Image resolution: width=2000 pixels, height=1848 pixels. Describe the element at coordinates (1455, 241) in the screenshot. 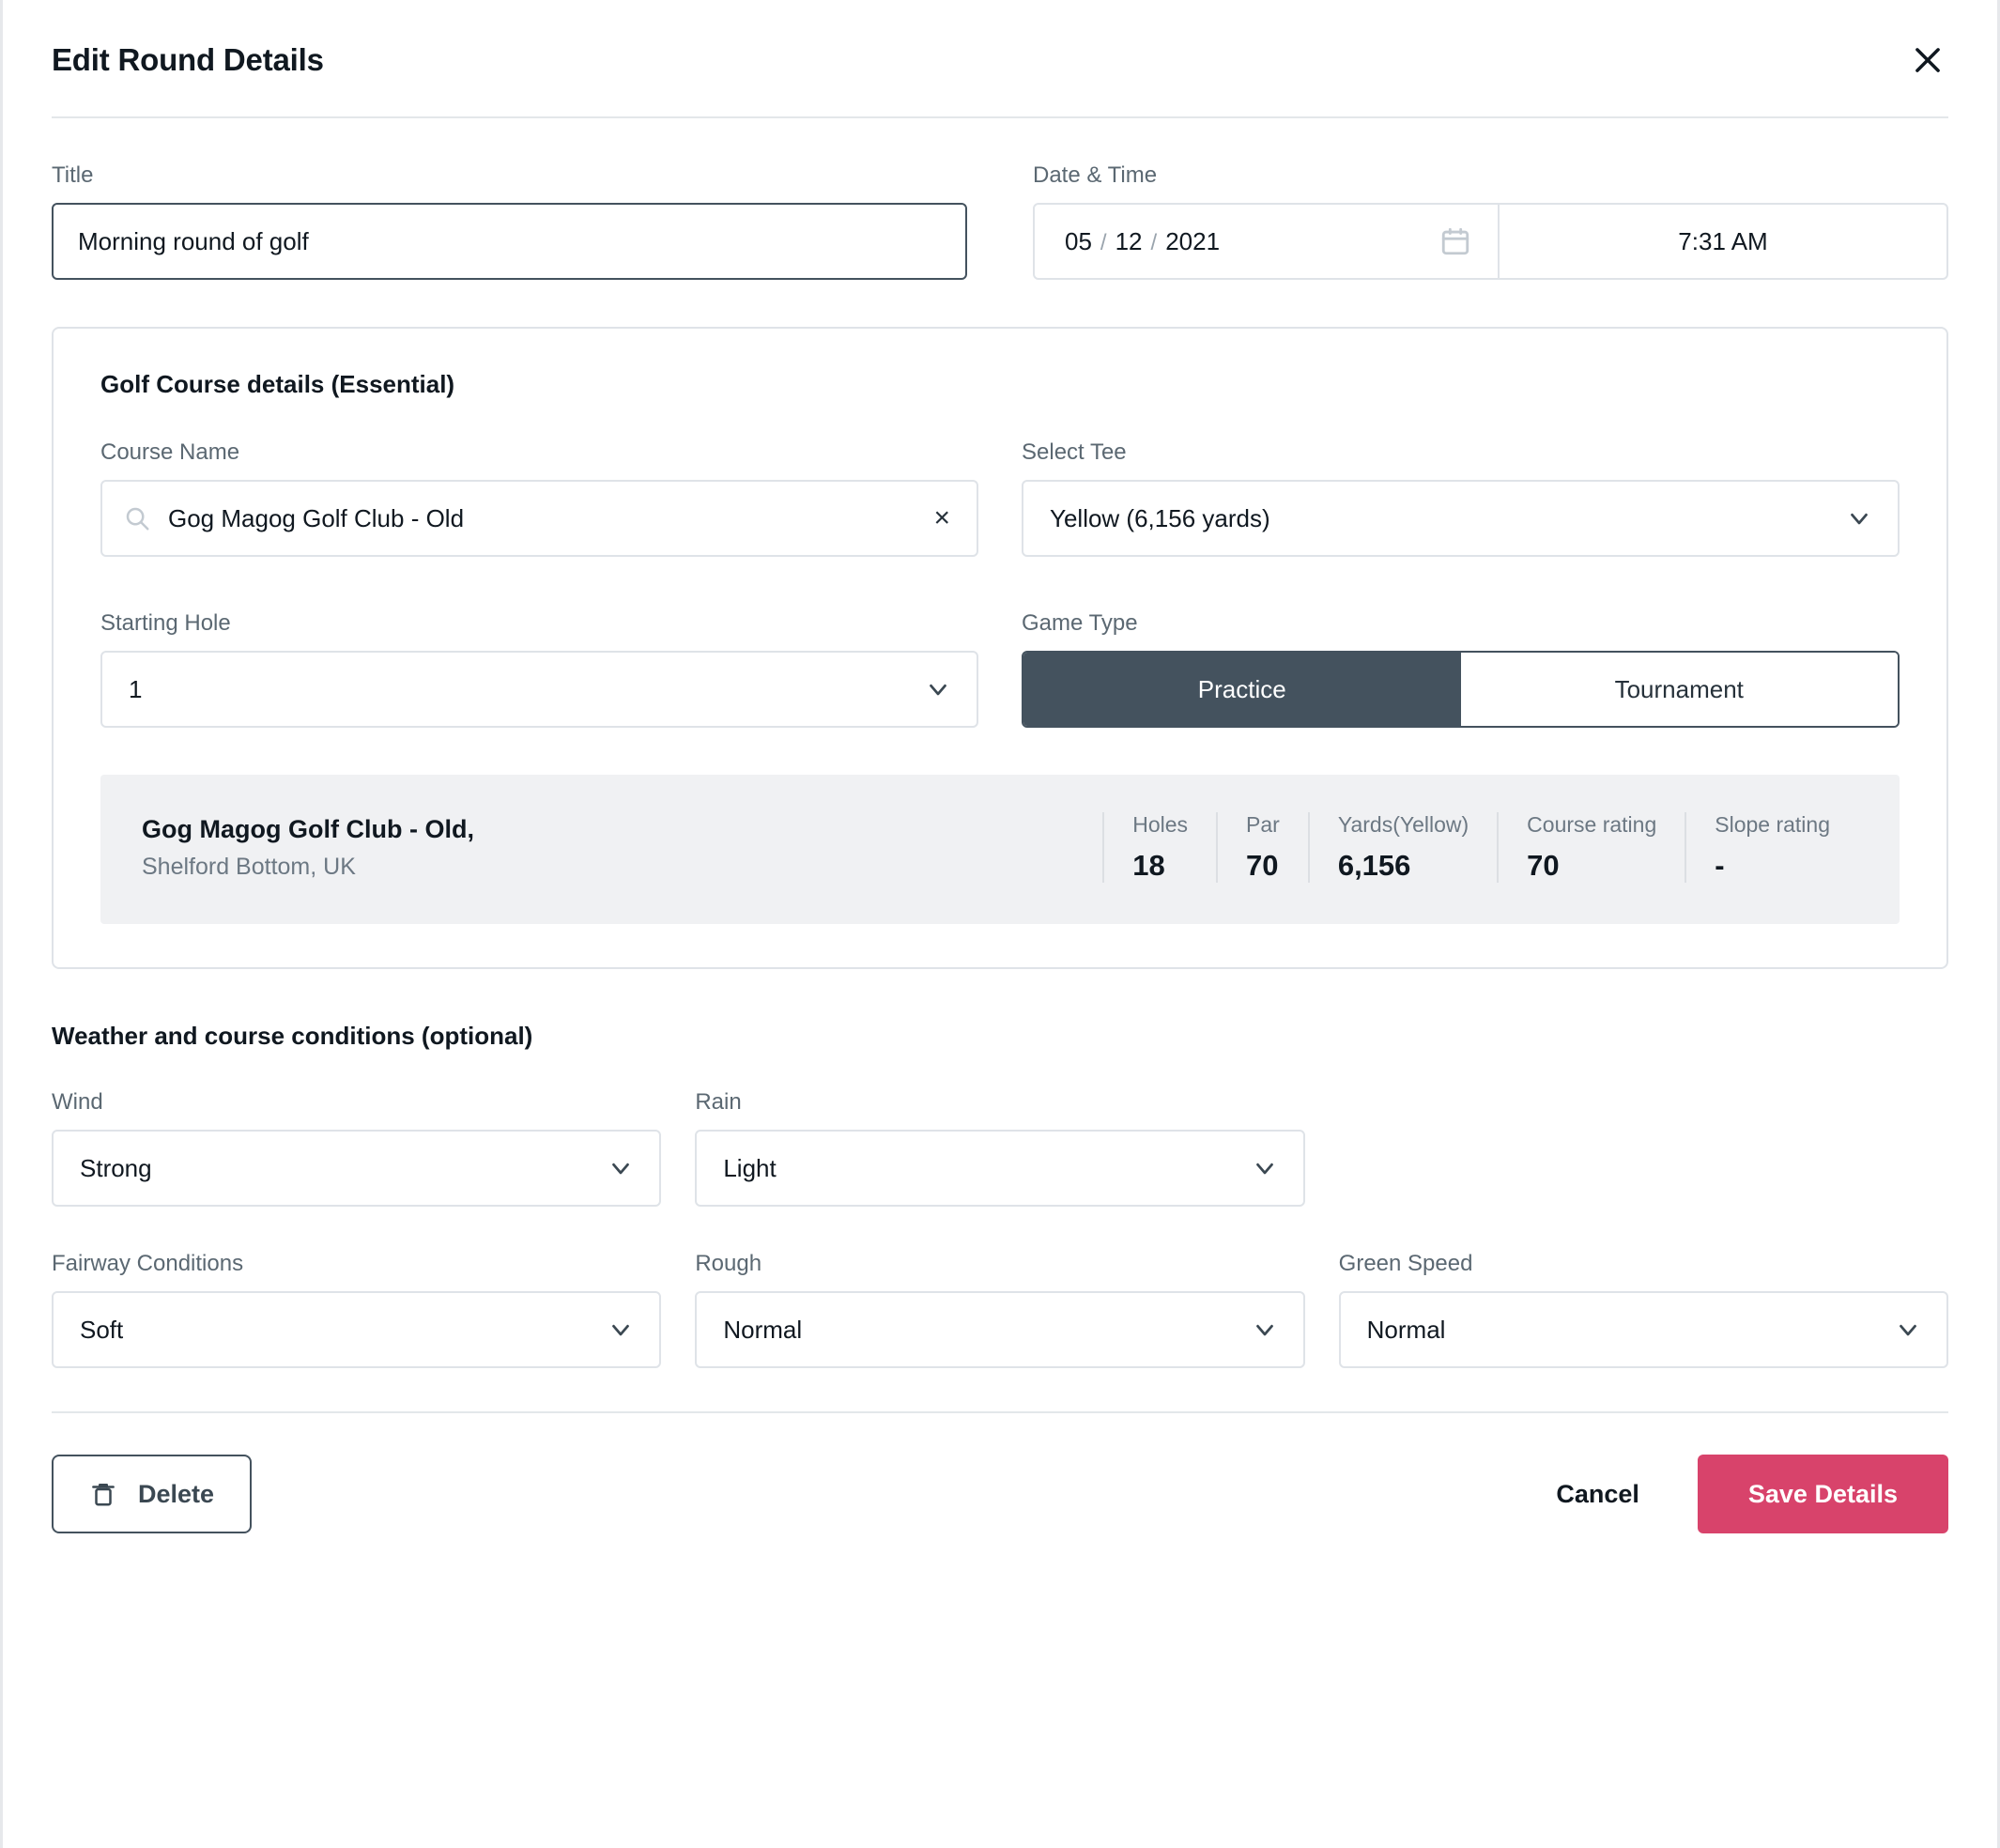

I see `calendar-icon` at that location.